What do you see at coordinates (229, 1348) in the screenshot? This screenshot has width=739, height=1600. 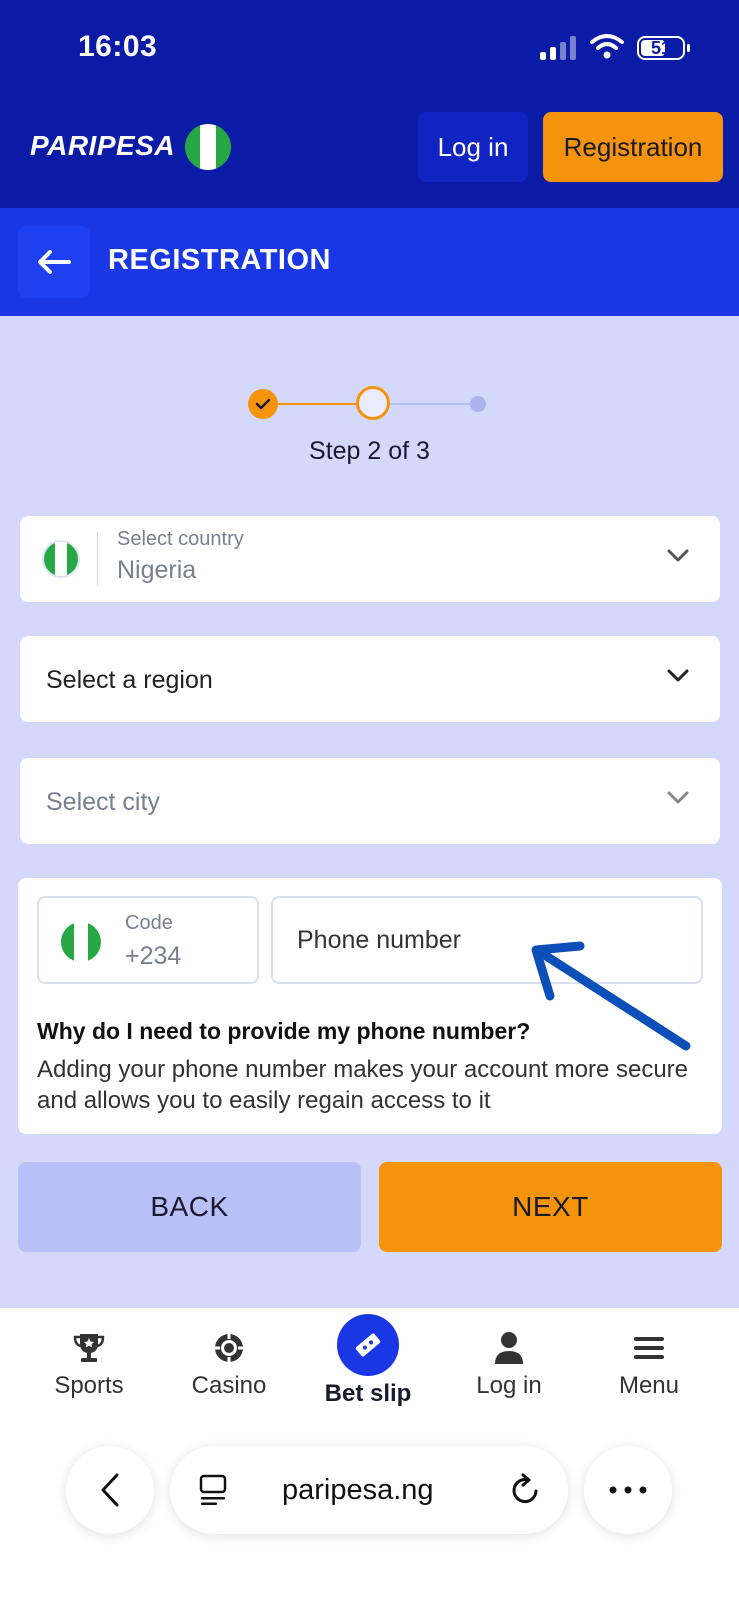 I see `casino-chip-icon` at bounding box center [229, 1348].